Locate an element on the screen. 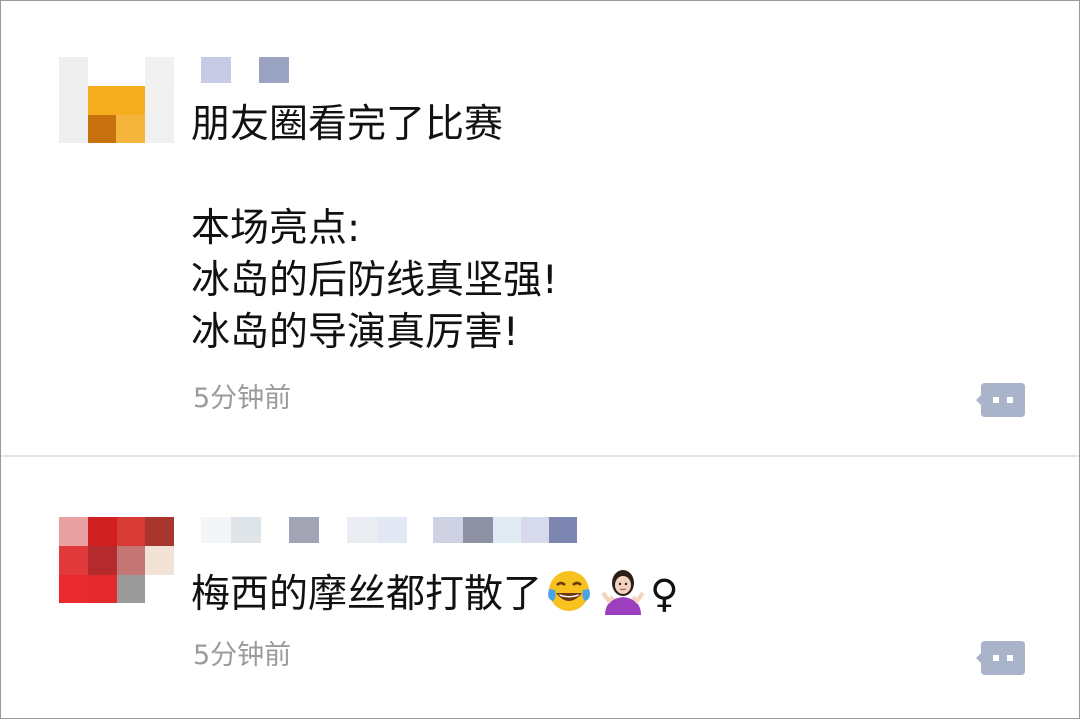  woman-shrugging-emoji is located at coordinates (623, 592).